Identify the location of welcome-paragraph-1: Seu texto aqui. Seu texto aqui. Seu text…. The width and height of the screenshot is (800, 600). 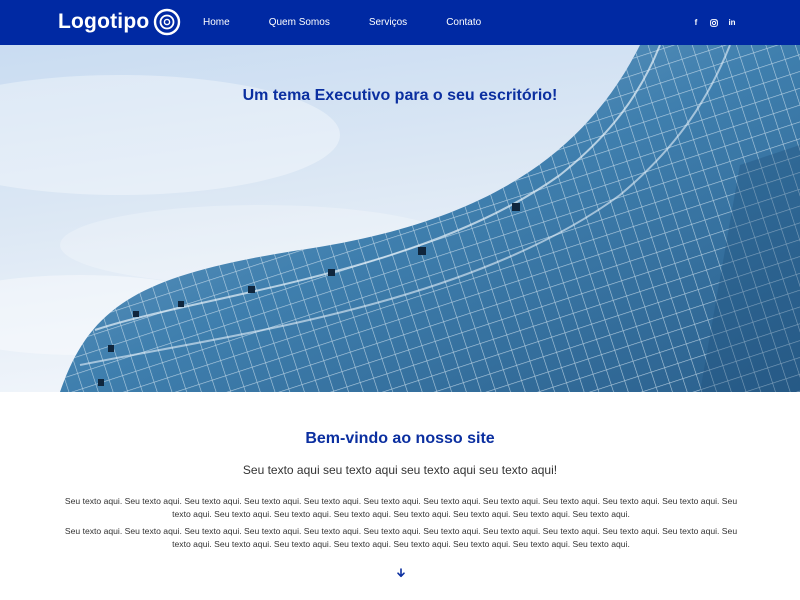
(401, 507).